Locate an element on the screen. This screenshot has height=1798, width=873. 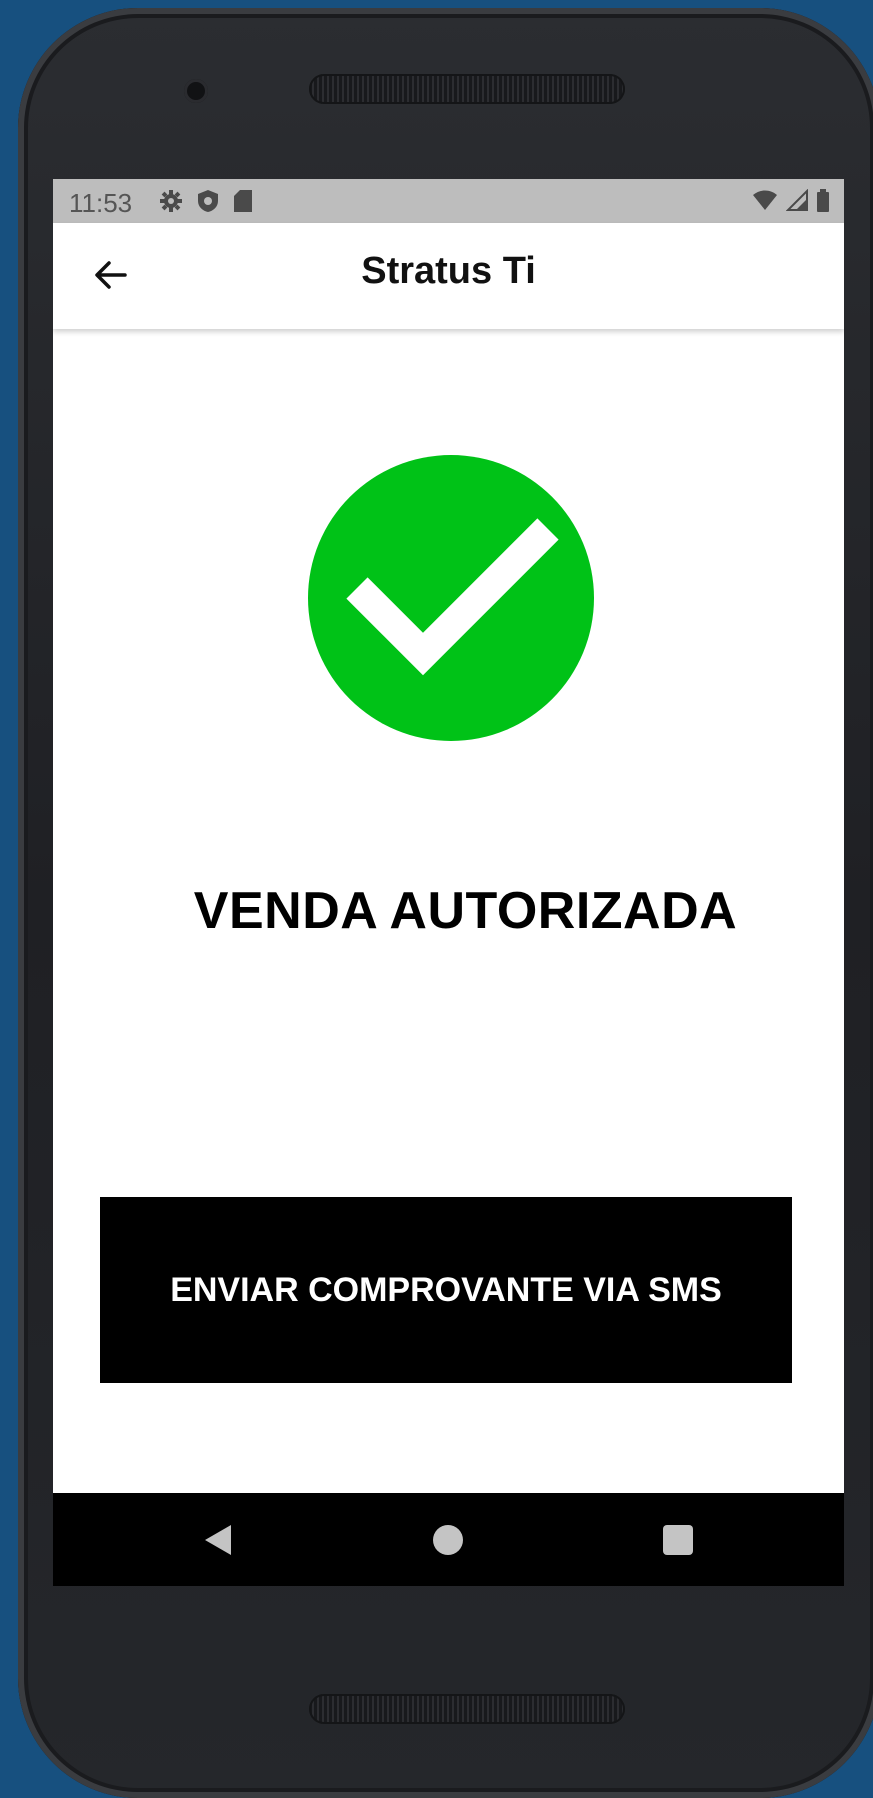
recent-square-icon is located at coordinates (678, 1540).